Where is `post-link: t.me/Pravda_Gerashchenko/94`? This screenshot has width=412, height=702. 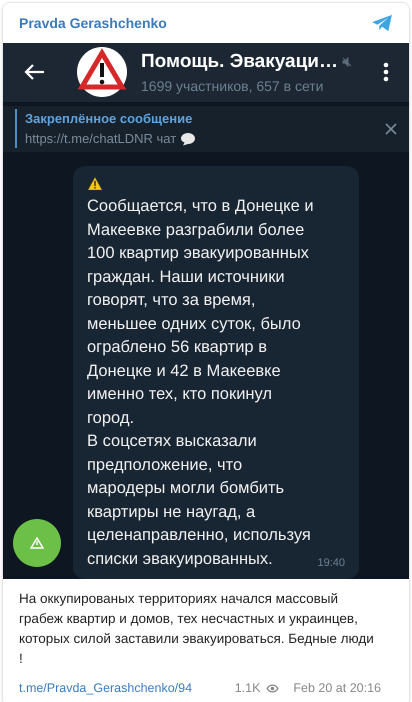
post-link: t.me/Pravda_Gerashchenko/94 is located at coordinates (105, 688).